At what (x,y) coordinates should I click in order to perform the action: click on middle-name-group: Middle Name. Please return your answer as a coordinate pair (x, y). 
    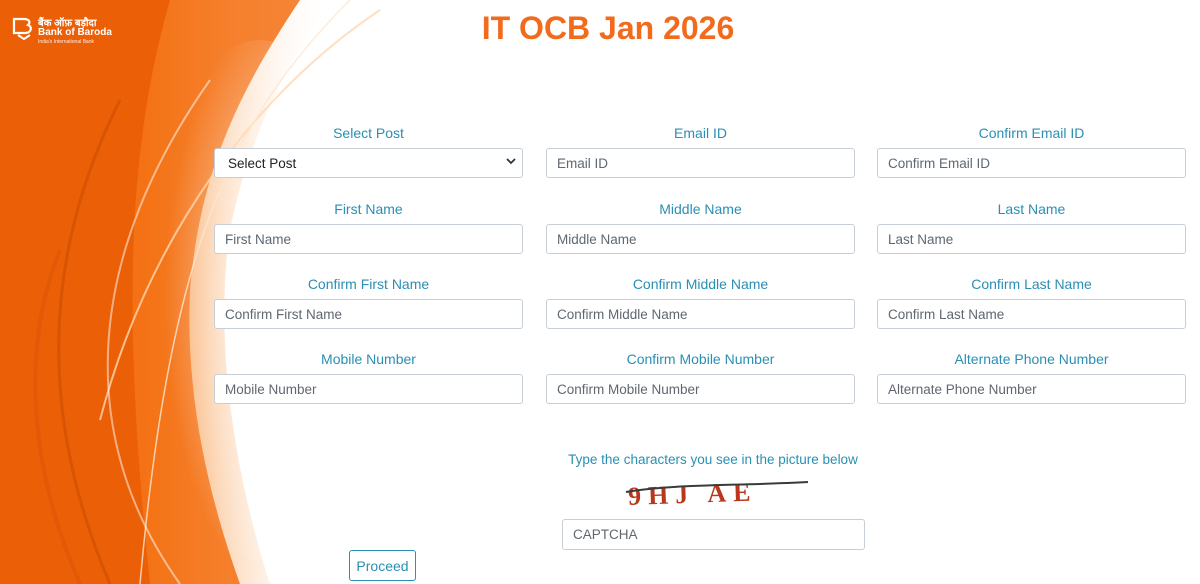
    Looking at the image, I should click on (700, 227).